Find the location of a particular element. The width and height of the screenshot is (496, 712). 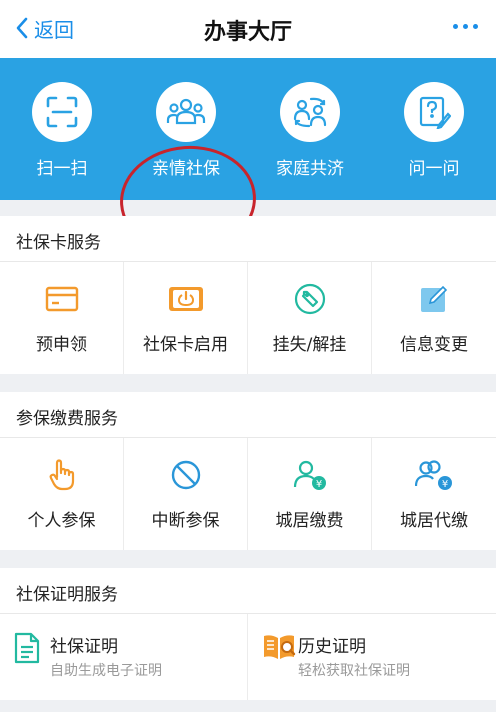

quick-action-ask: 问一问 is located at coordinates (434, 130).